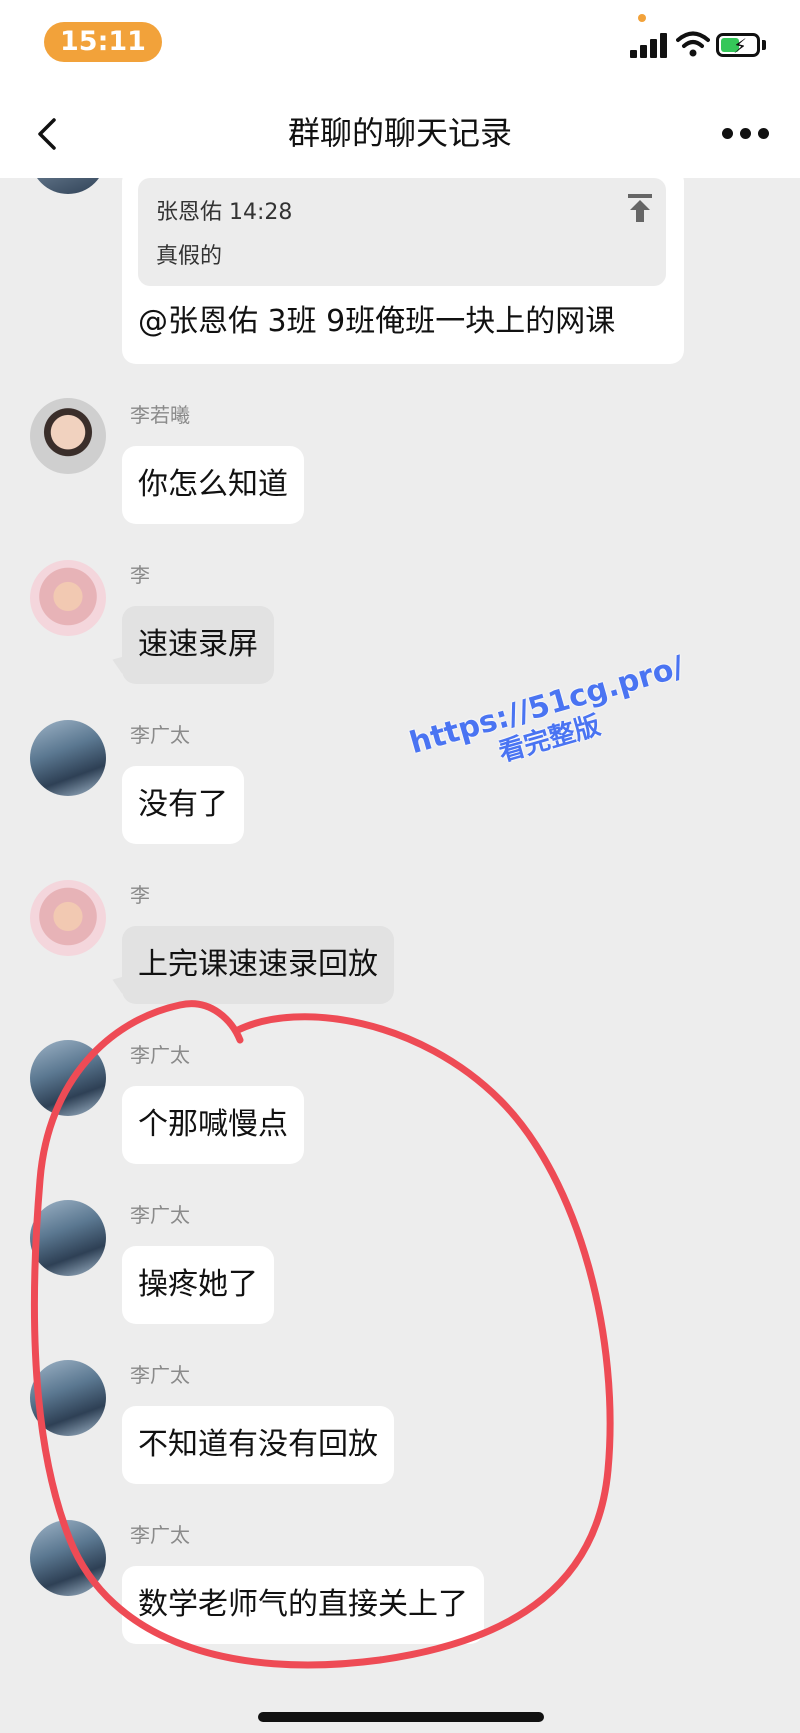 The width and height of the screenshot is (800, 1733). Describe the element at coordinates (738, 45) in the screenshot. I see `battery-icon: ⚡` at that location.